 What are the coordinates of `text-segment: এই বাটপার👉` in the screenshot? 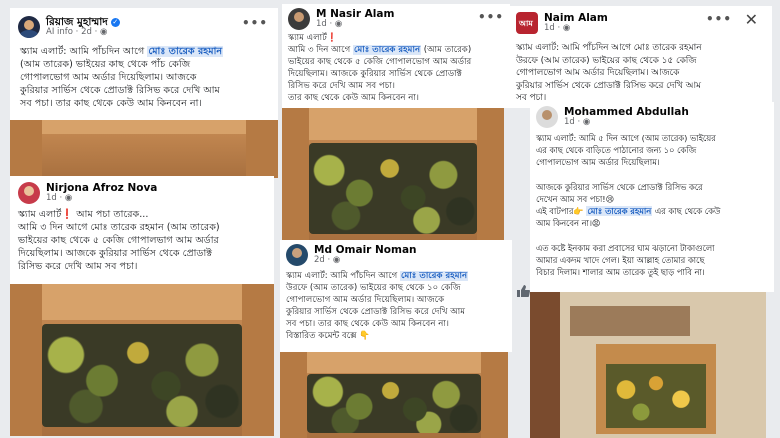 It's located at (561, 211).